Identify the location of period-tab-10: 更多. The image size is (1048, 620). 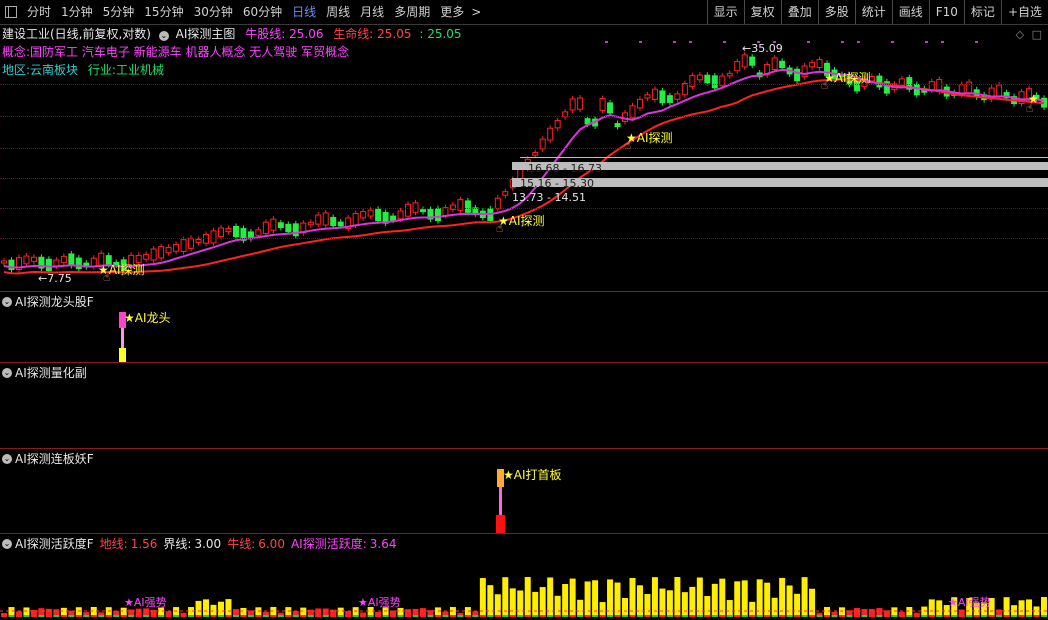
(452, 12).